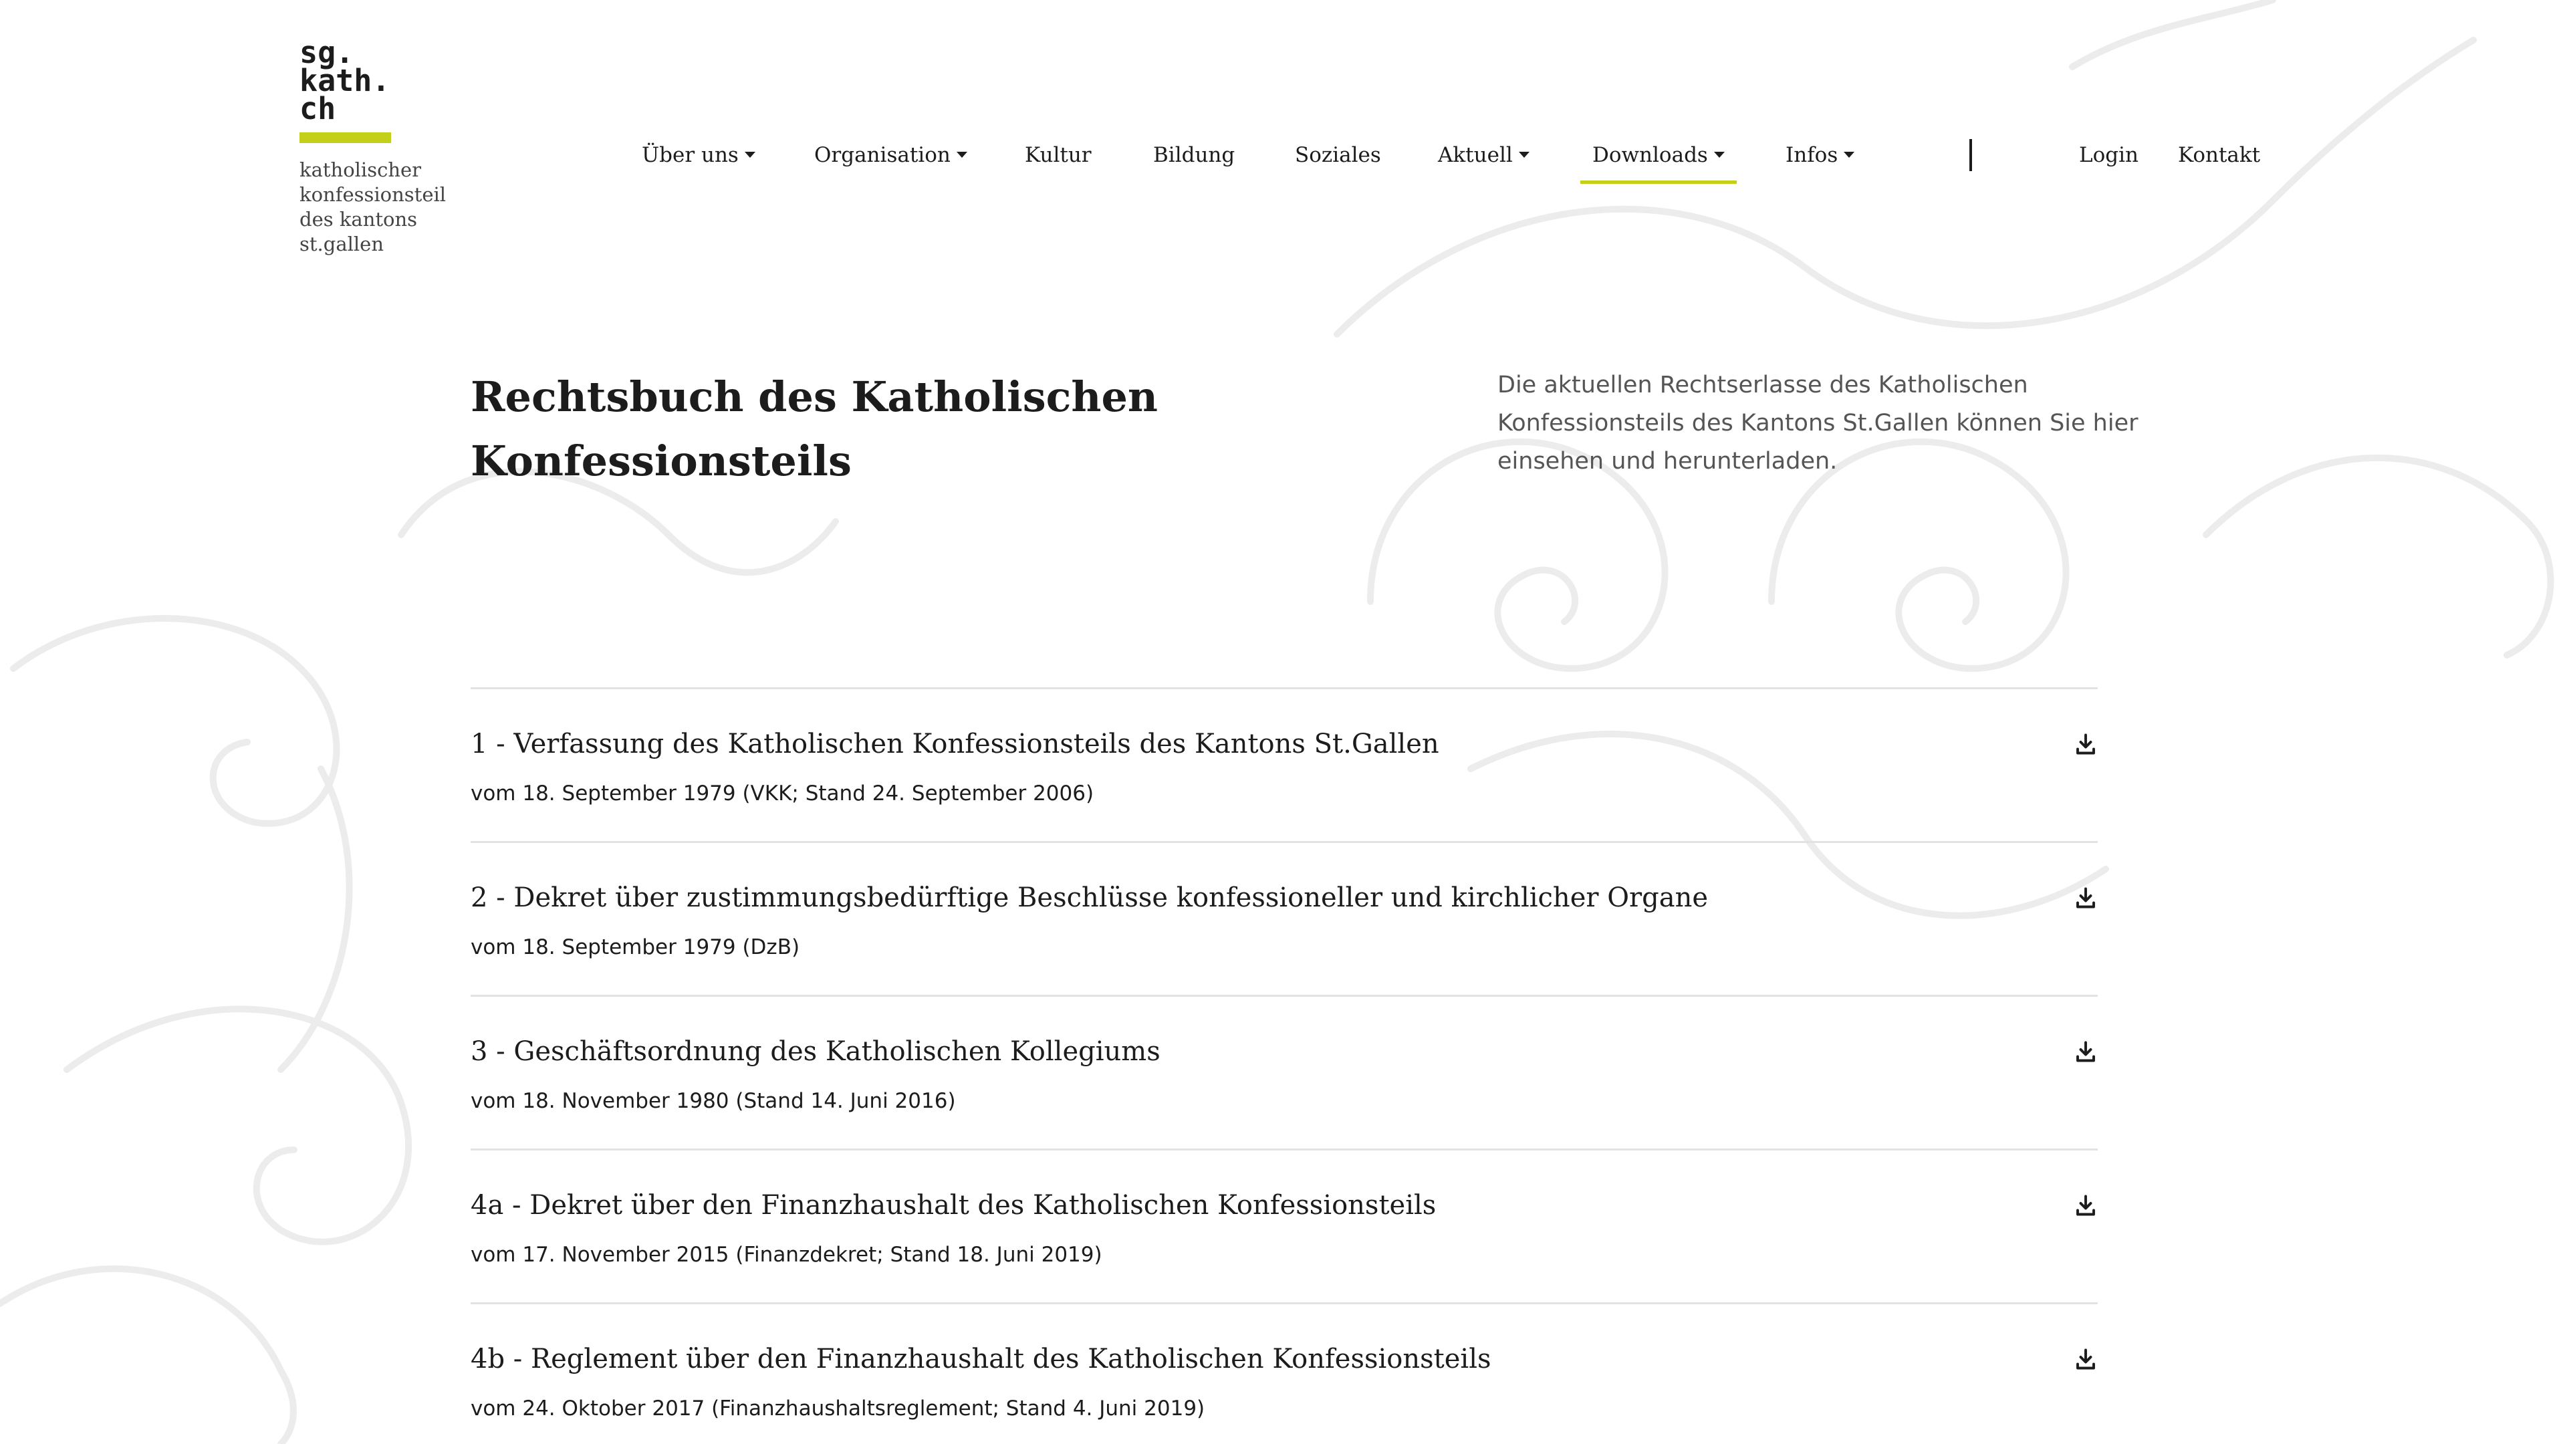 Image resolution: width=2567 pixels, height=1456 pixels. I want to click on nav-divider, so click(1970, 155).